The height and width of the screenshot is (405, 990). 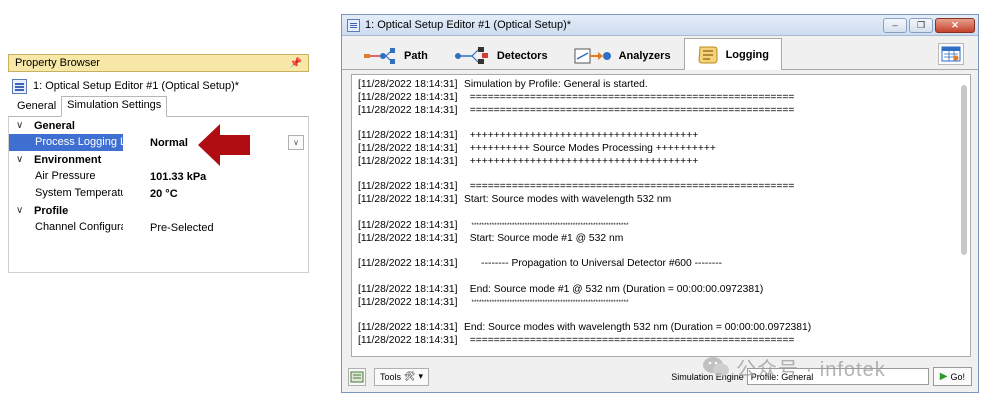 I want to click on log-message: ++++++++++++++++++++++++++++++++++++++, so click(x=581, y=161).